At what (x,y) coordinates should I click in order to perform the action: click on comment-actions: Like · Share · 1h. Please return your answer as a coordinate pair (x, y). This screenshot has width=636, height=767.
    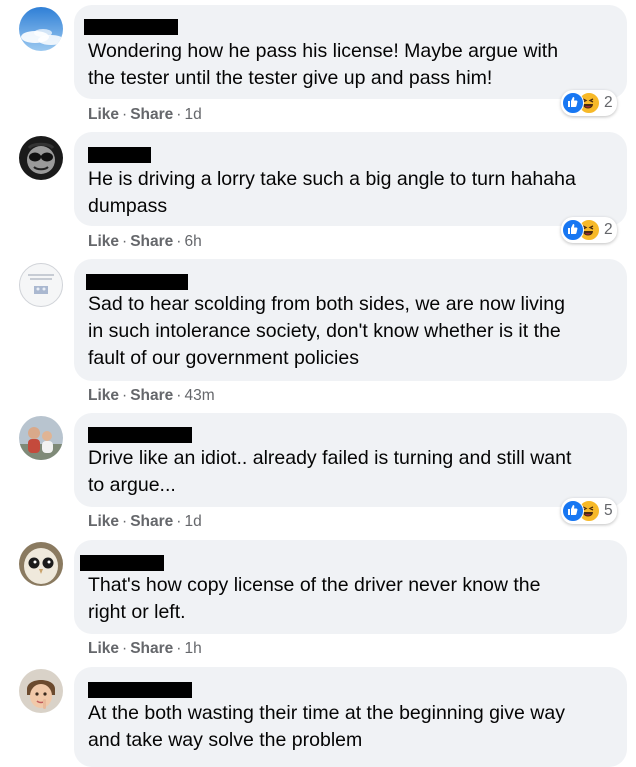
    Looking at the image, I should click on (145, 649).